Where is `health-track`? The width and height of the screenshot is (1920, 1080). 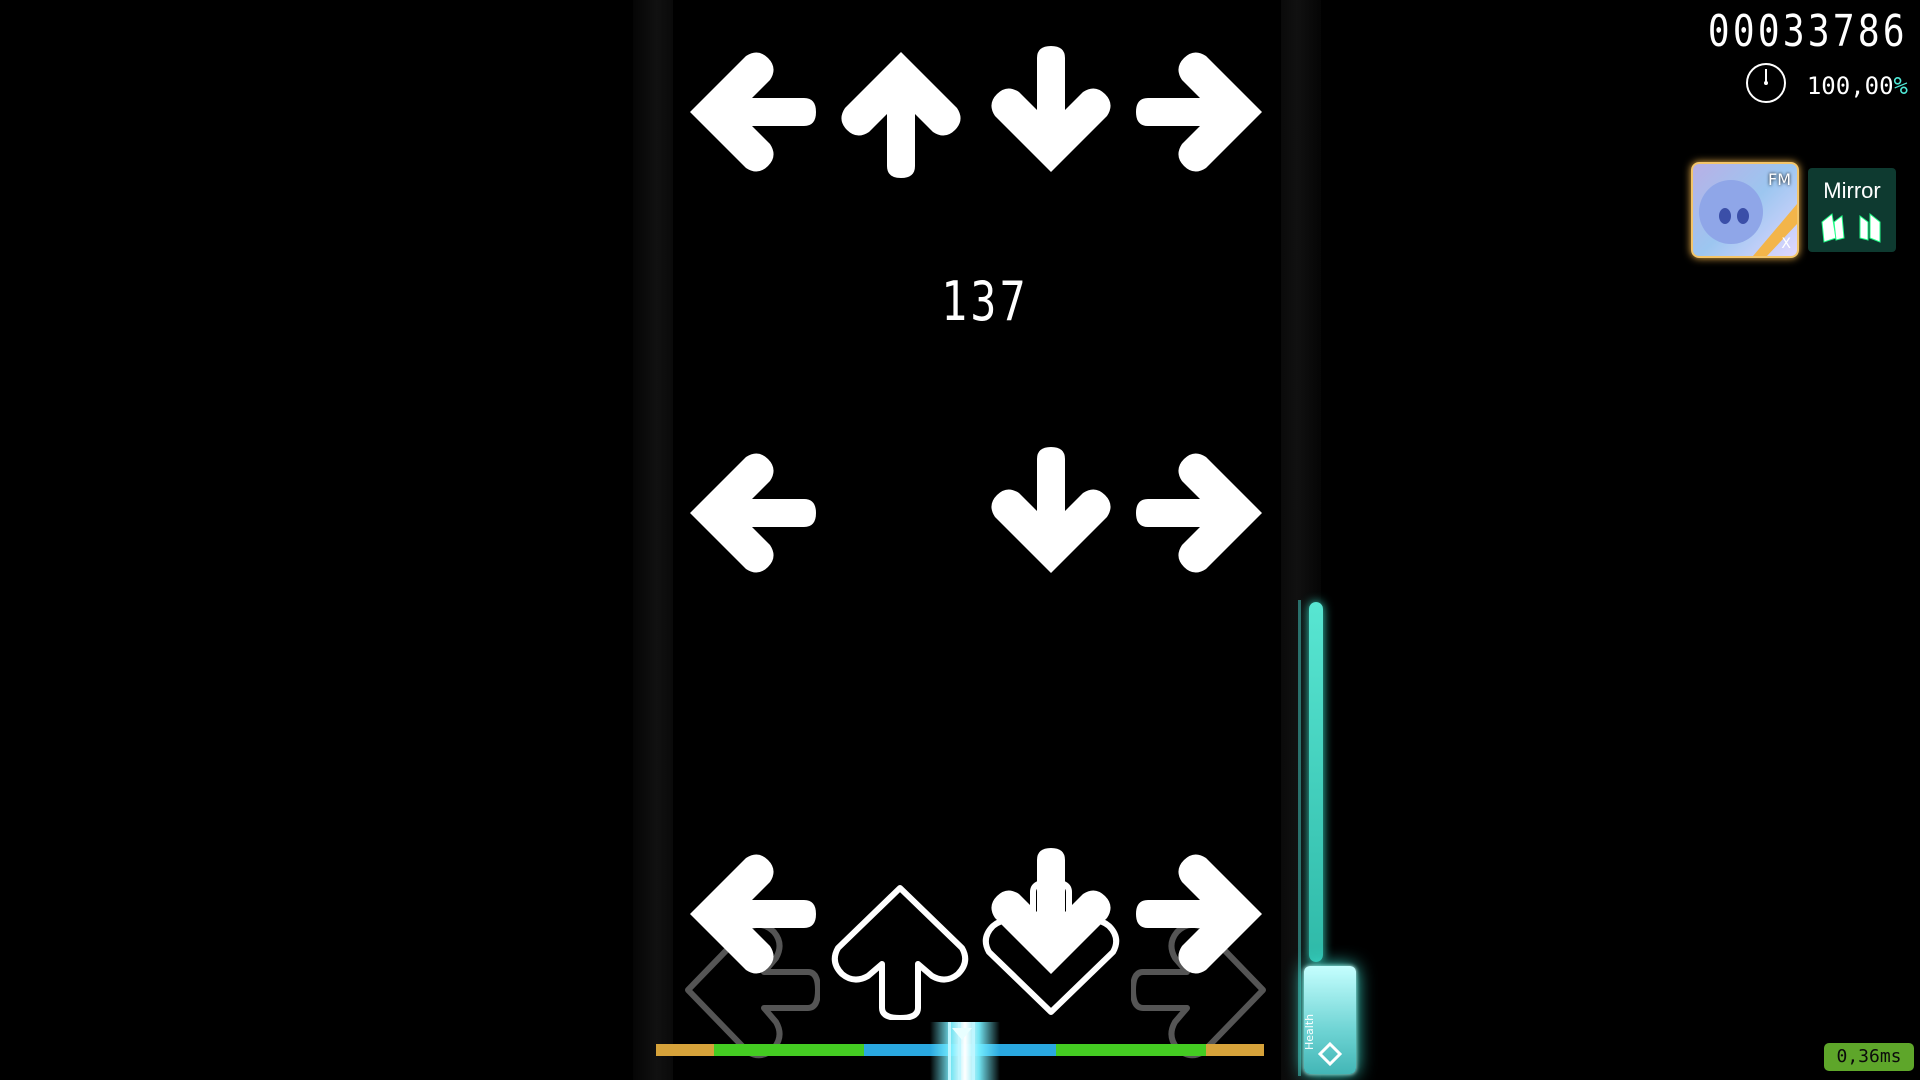 health-track is located at coordinates (1299, 838).